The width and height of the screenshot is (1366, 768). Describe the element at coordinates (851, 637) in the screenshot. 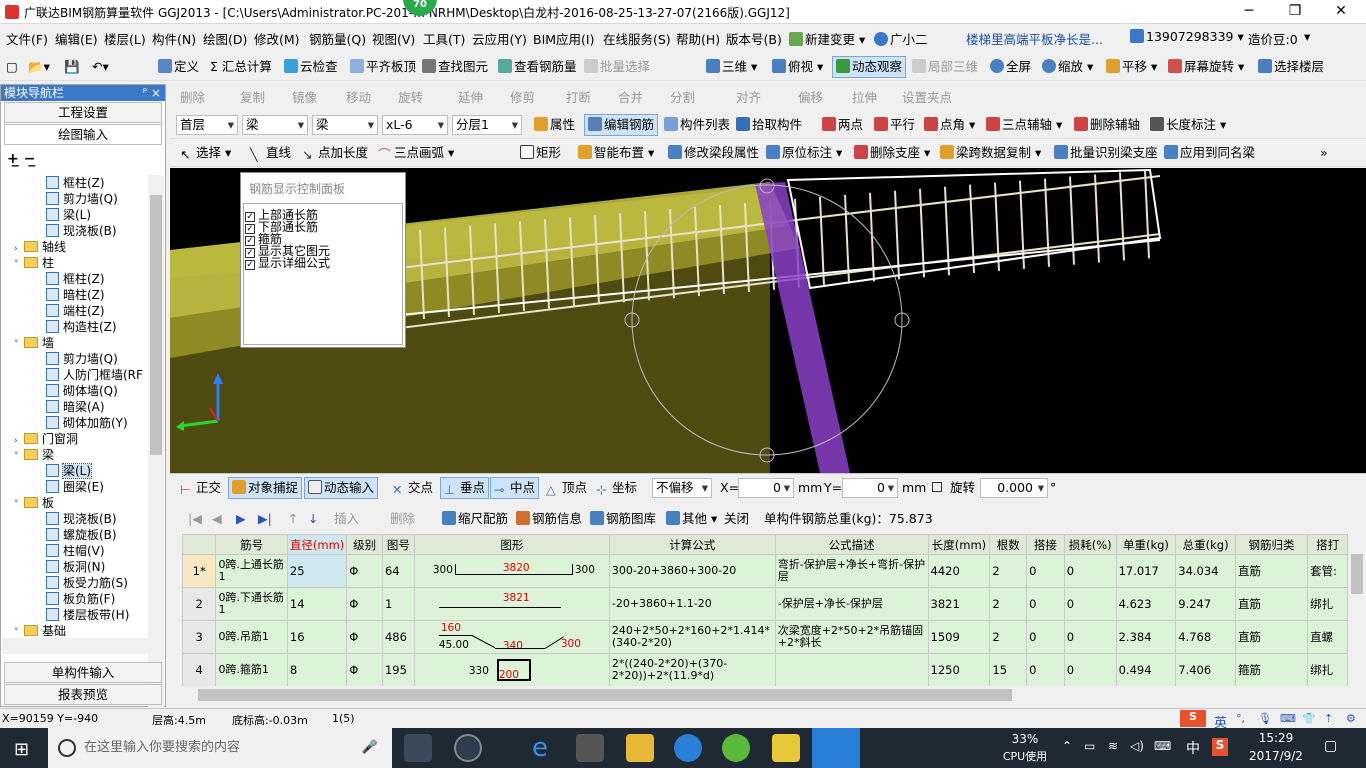

I see `table-cell: 次梁宽度+2*50+2*吊筋锚固+2*斜长` at that location.